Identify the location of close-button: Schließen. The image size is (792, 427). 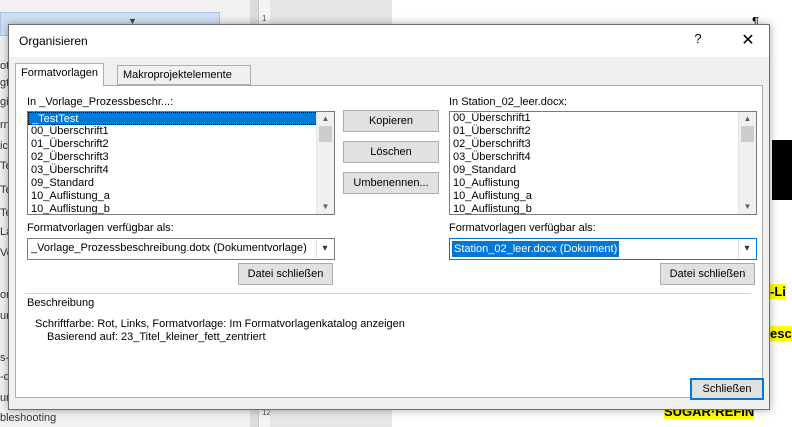
(727, 389).